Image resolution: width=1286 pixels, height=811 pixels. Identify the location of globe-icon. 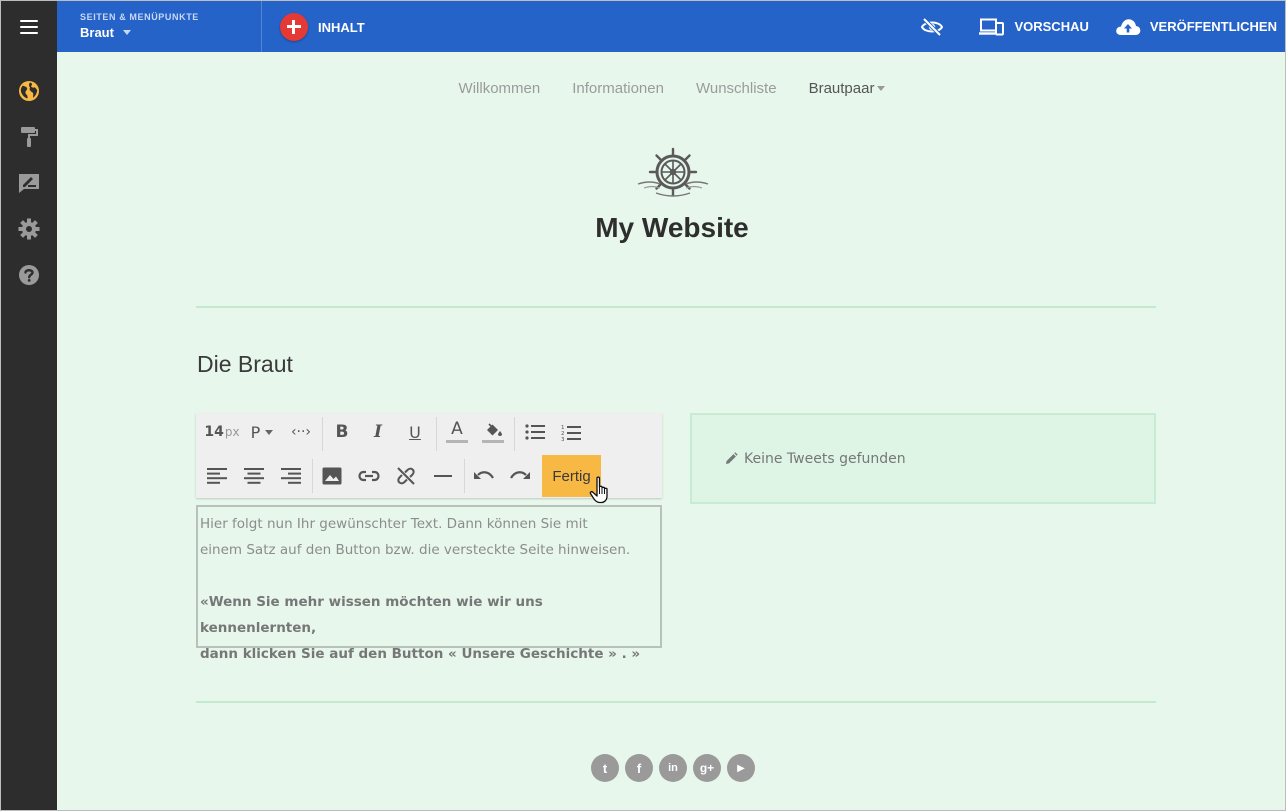
(29, 91).